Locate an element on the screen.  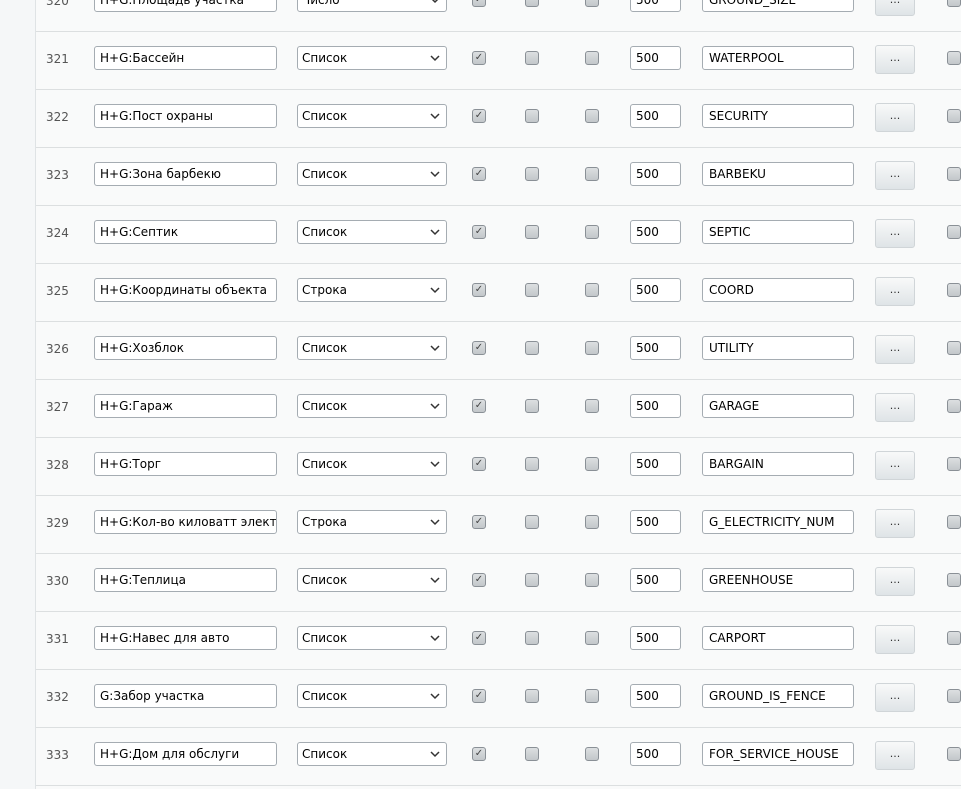
property-name-input: H+G:Гараж is located at coordinates (185, 406).